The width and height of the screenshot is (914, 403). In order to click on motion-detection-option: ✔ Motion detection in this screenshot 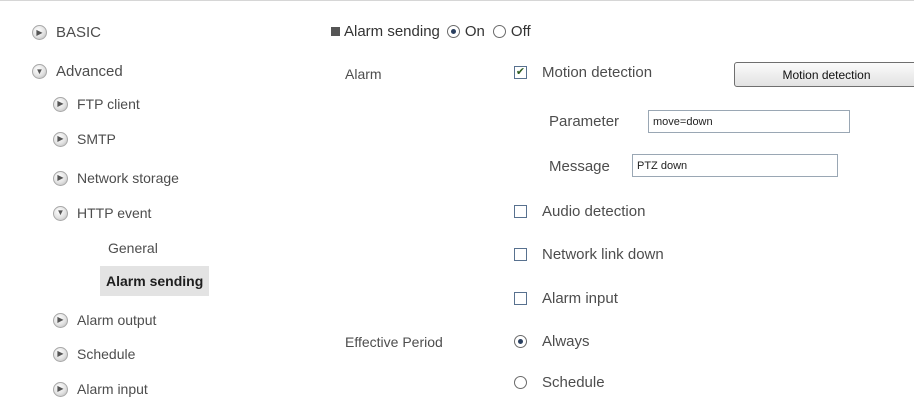, I will do `click(583, 72)`.